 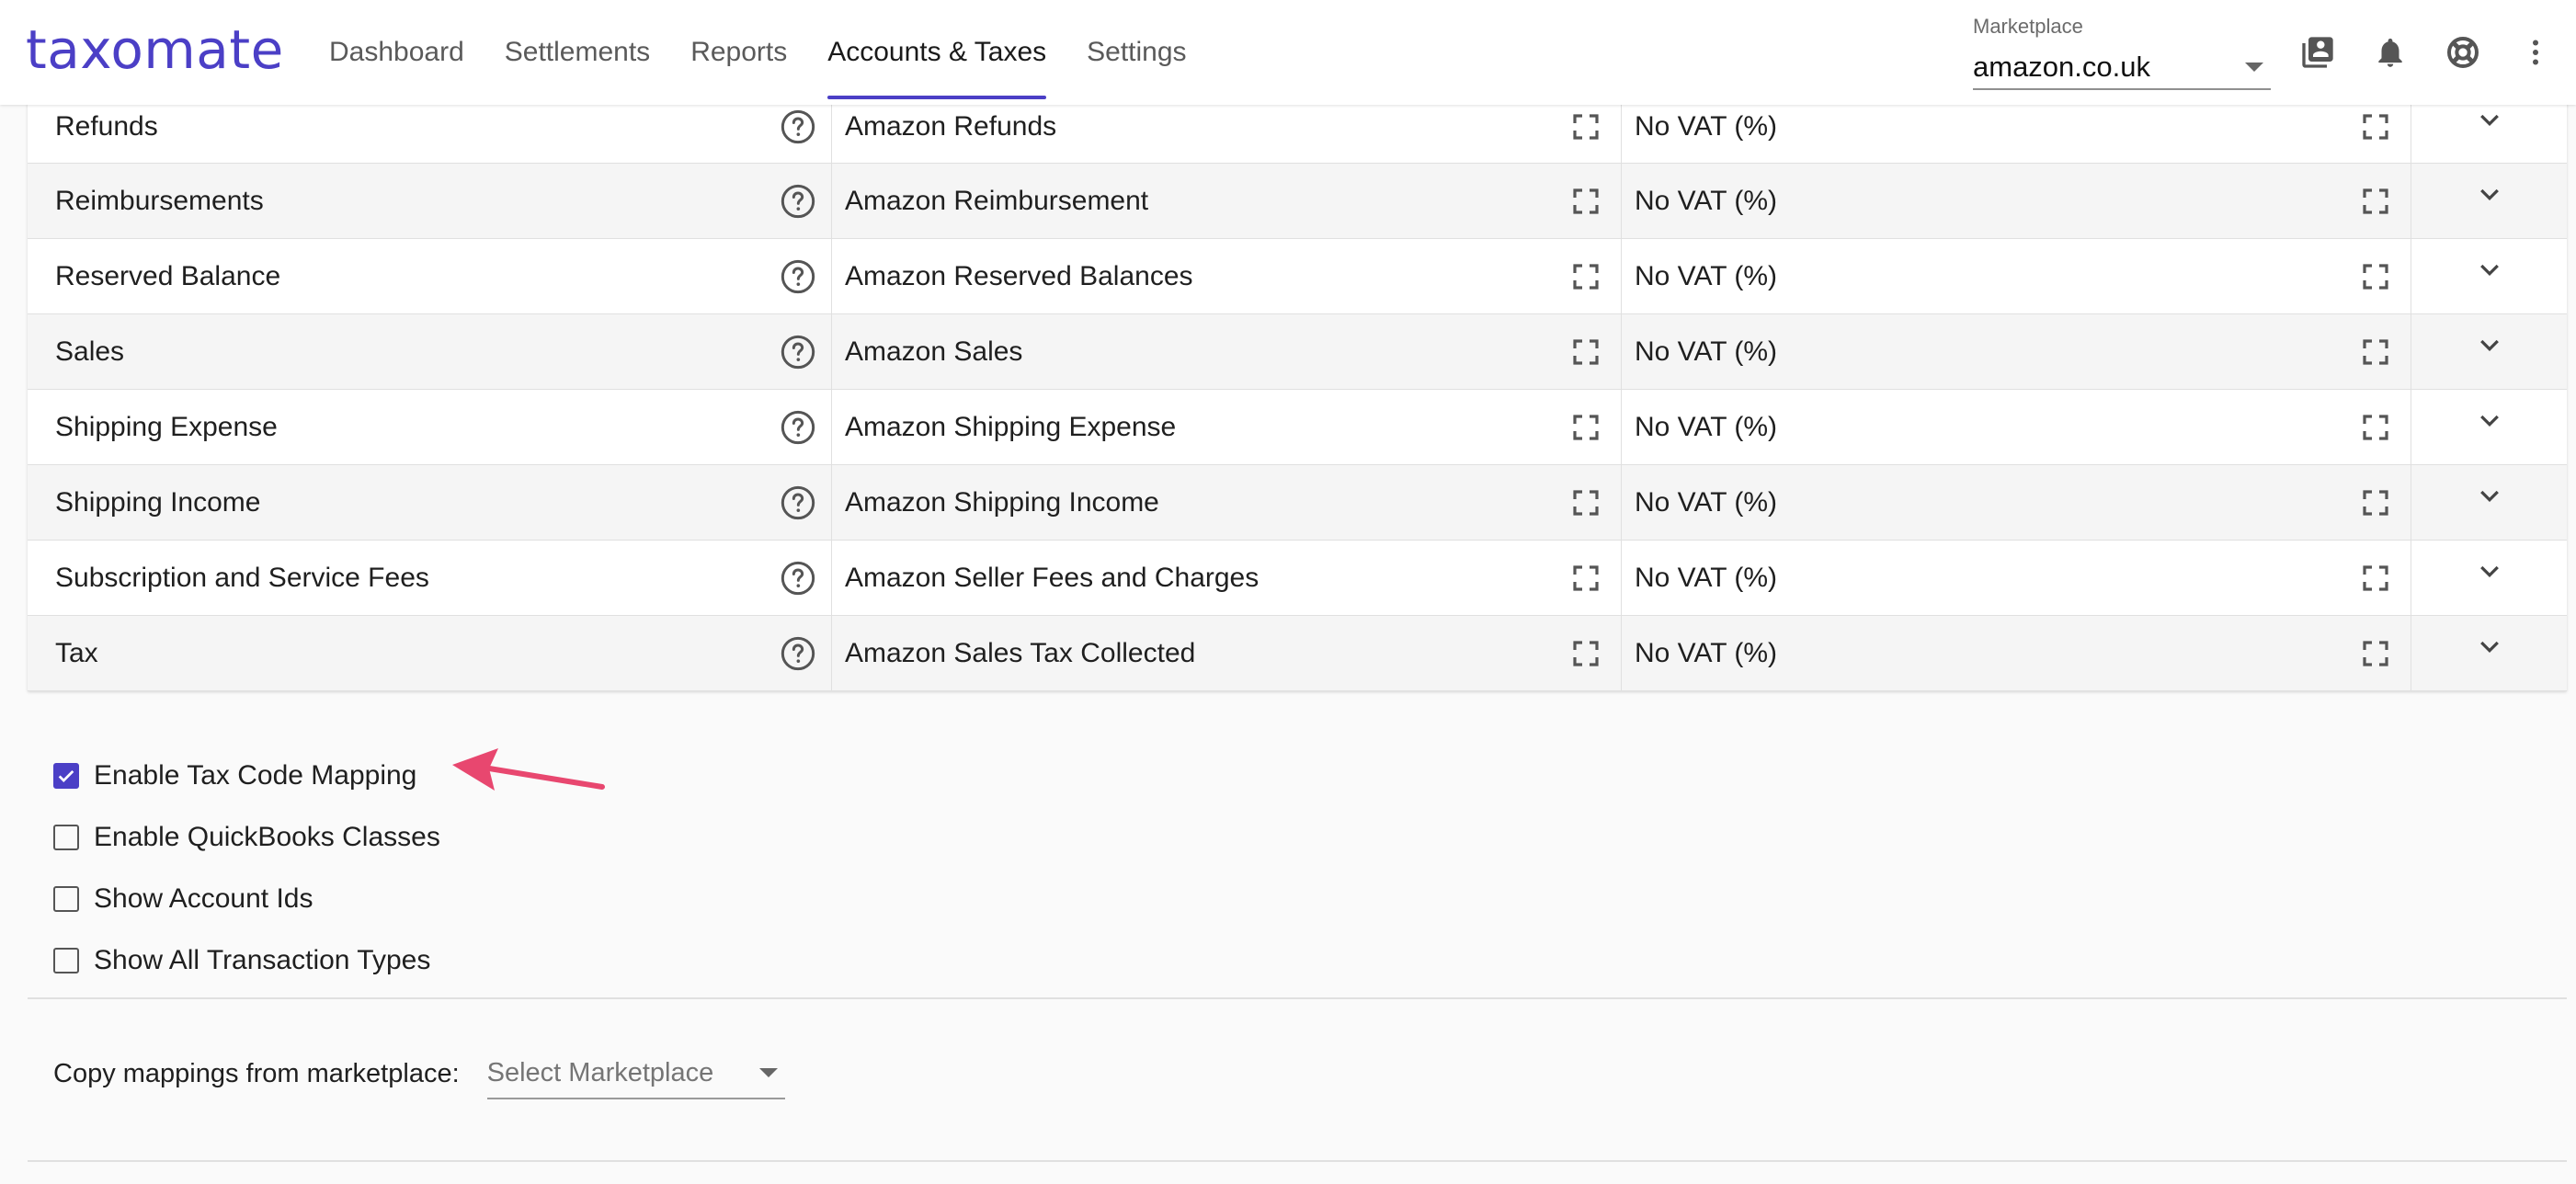 I want to click on marketplace-select: Marketplace amazon.co.uk, so click(x=2122, y=52).